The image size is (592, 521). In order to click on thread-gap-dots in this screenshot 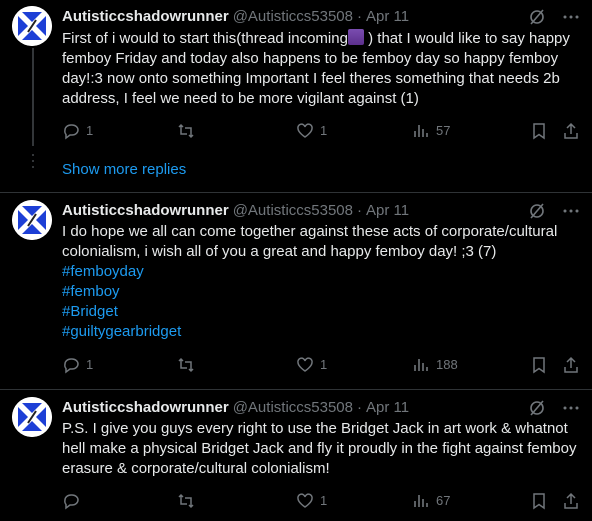, I will do `click(33, 161)`.